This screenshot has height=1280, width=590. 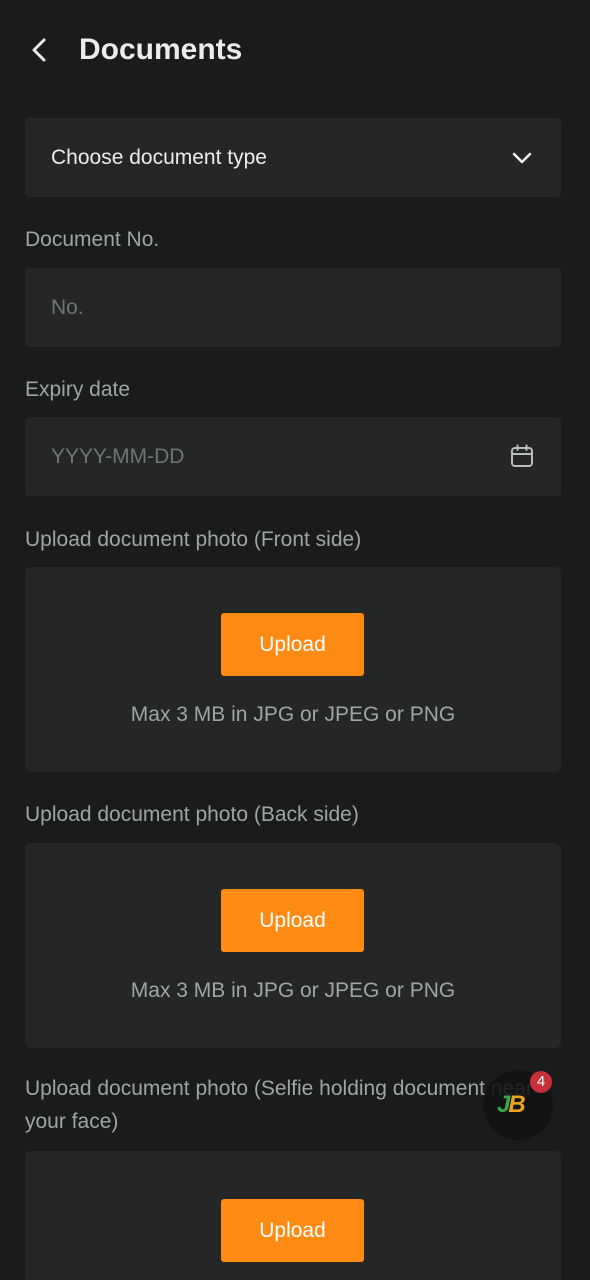 I want to click on chevron-left-icon, so click(x=39, y=50).